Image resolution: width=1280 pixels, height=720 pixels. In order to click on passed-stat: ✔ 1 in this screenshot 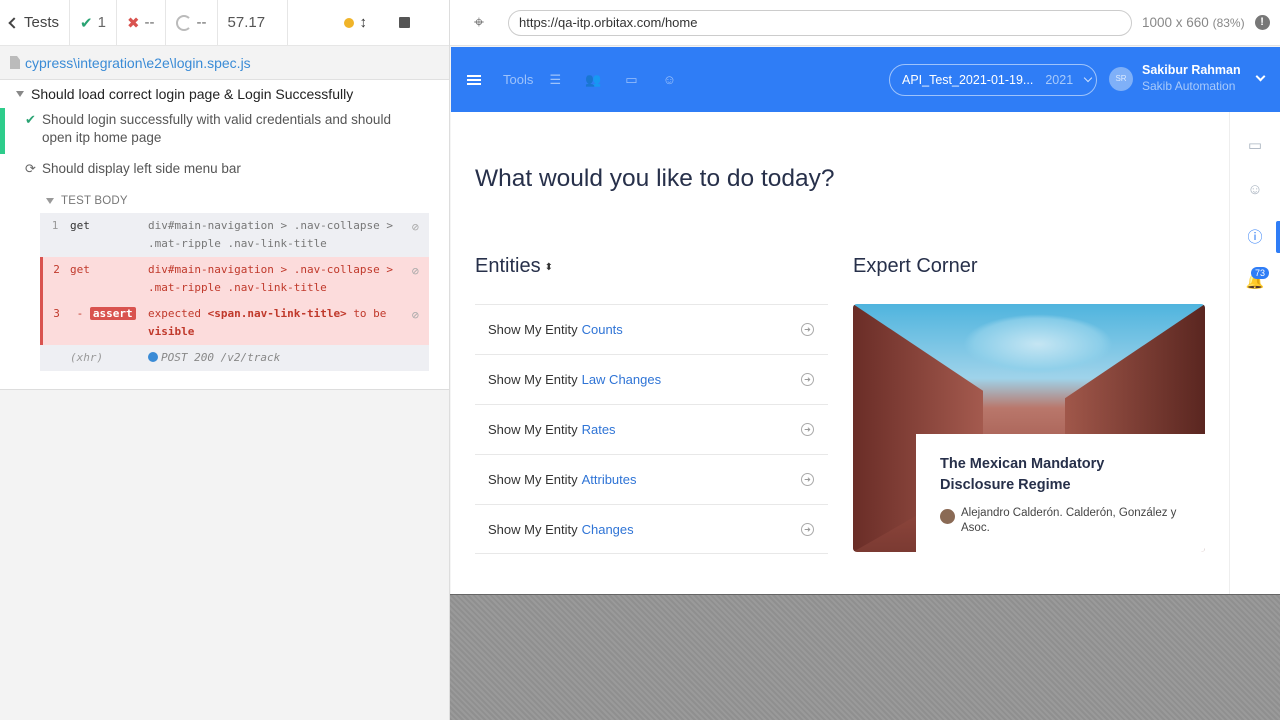, I will do `click(93, 23)`.